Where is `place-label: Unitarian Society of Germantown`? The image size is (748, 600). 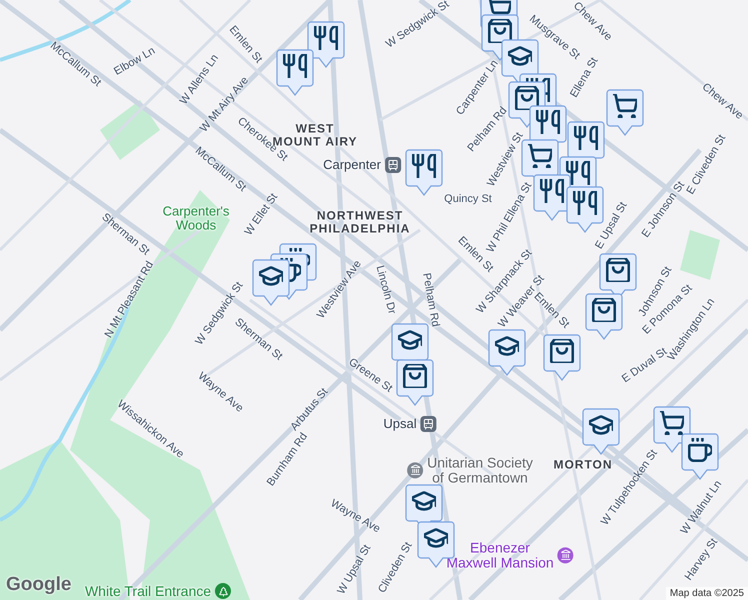
place-label: Unitarian Society of Germantown is located at coordinates (480, 470).